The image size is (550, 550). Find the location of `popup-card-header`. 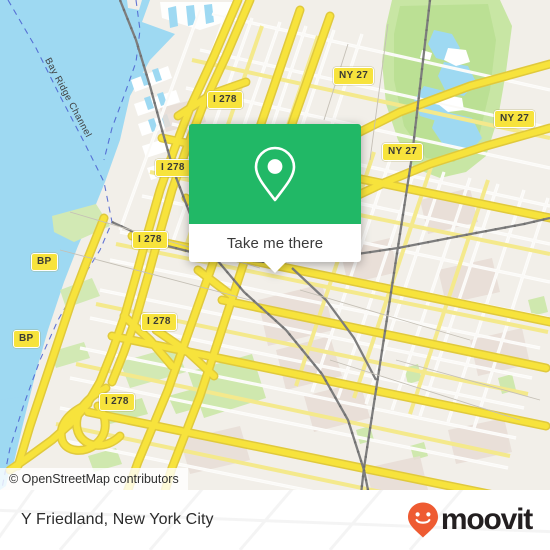

popup-card-header is located at coordinates (275, 174).